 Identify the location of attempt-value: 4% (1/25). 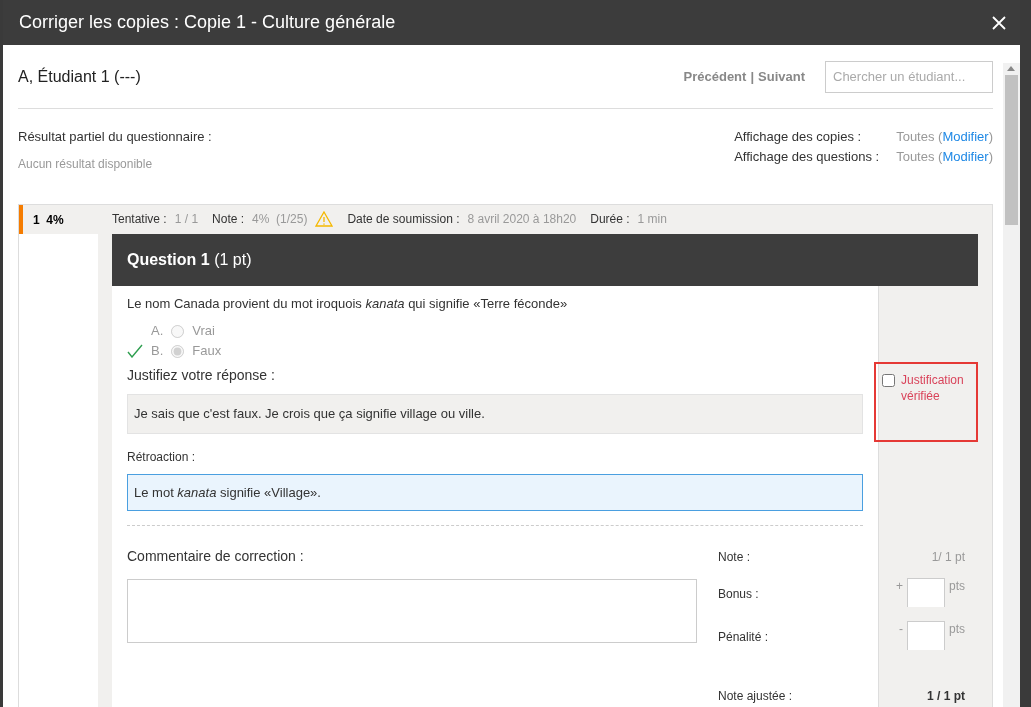
(280, 219).